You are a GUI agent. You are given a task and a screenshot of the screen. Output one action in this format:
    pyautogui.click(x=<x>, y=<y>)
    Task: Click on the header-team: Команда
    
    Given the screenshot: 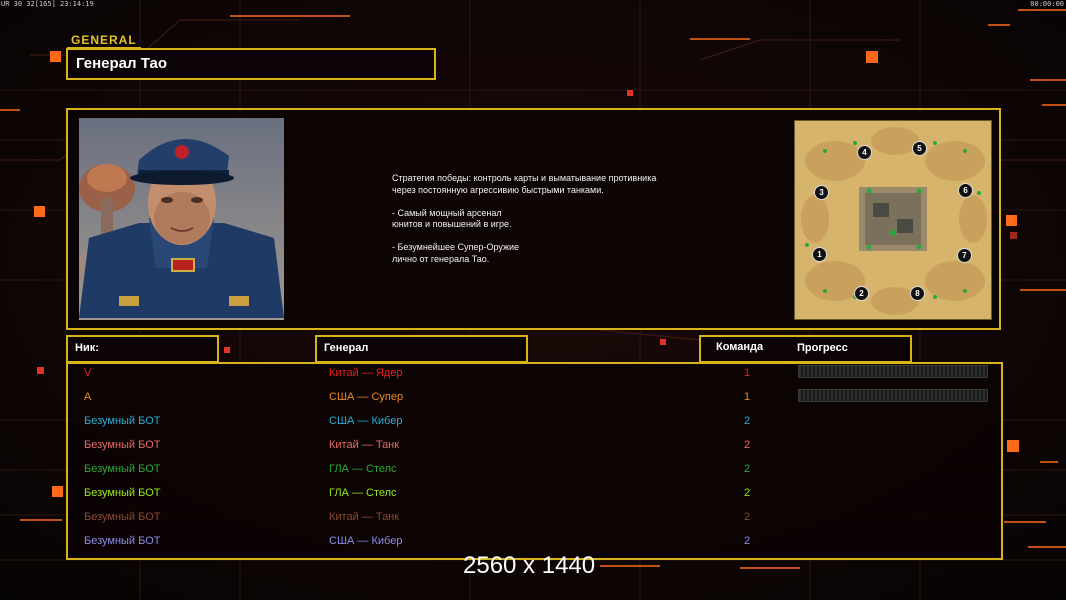 What is the action you would take?
    pyautogui.click(x=740, y=347)
    